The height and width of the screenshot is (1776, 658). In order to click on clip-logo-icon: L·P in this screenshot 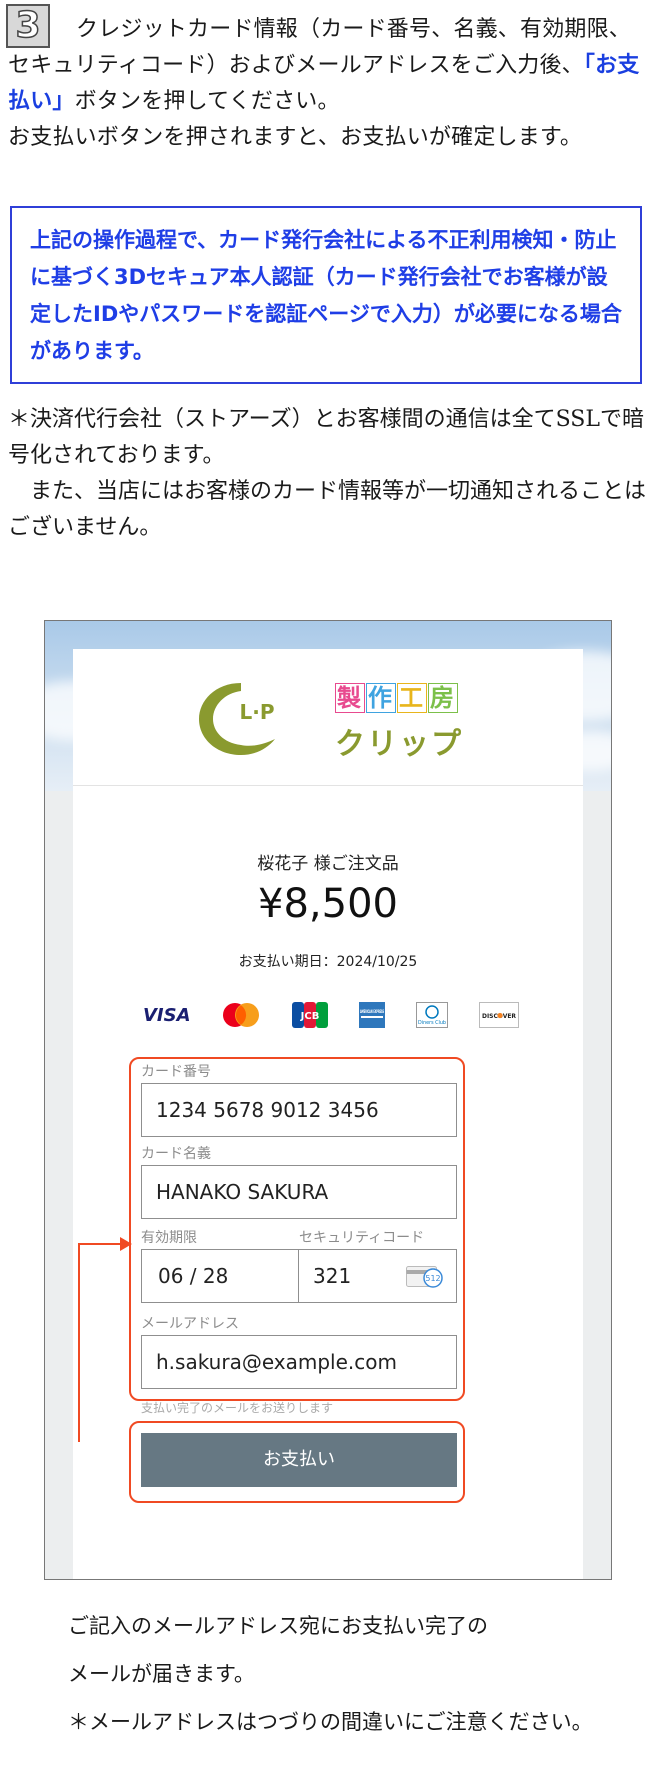, I will do `click(242, 719)`.